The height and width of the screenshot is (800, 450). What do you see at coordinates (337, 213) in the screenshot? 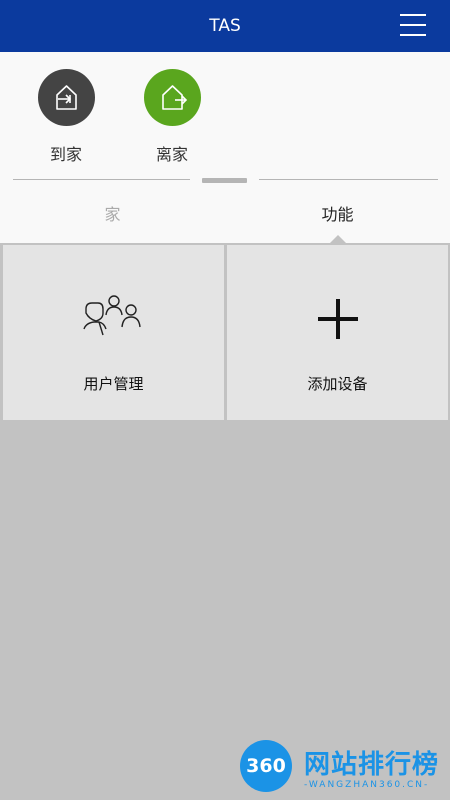
I see `tab-functions: 功能` at bounding box center [337, 213].